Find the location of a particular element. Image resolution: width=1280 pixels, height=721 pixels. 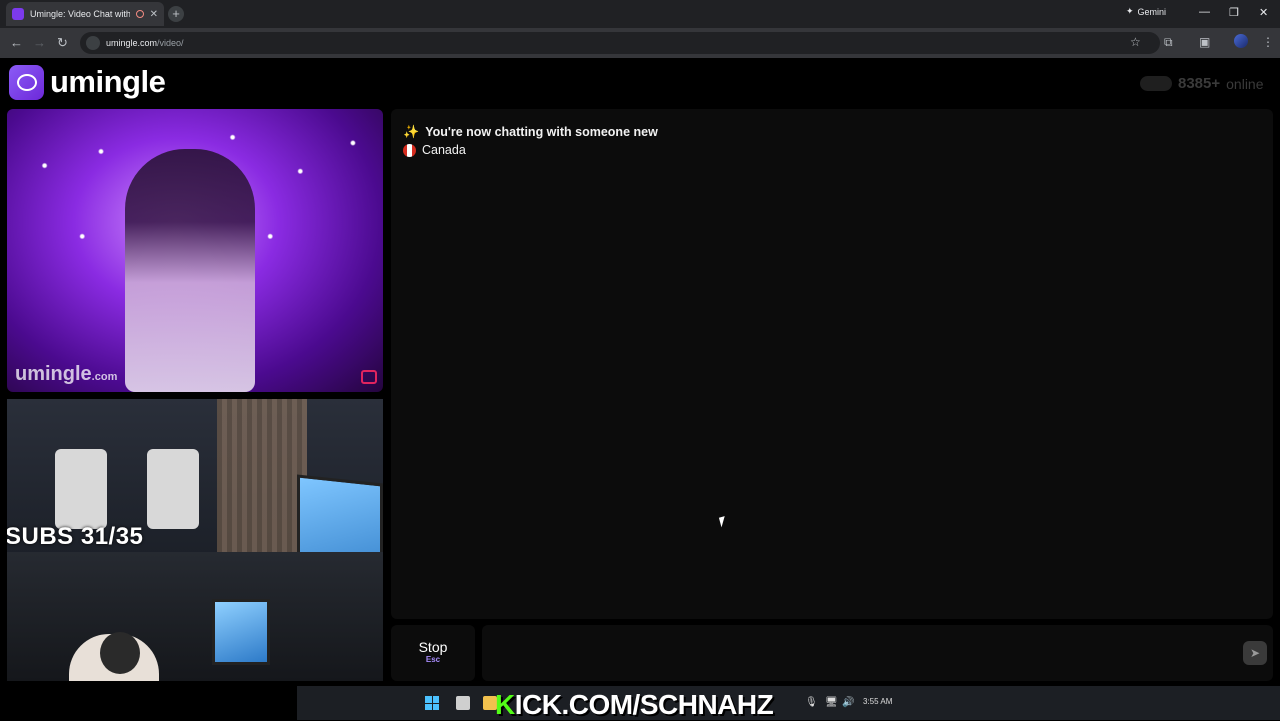

side-panel-icon: ▣ is located at coordinates (1204, 42).